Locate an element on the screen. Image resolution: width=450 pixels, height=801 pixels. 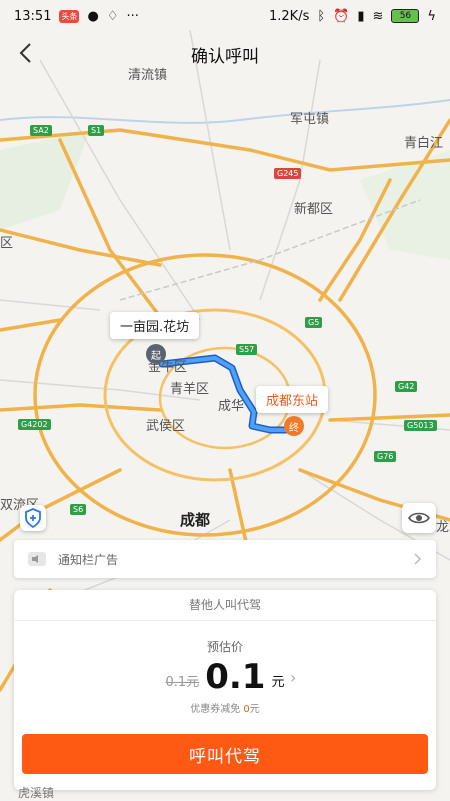
road-tag-s57: S57 is located at coordinates (247, 349).